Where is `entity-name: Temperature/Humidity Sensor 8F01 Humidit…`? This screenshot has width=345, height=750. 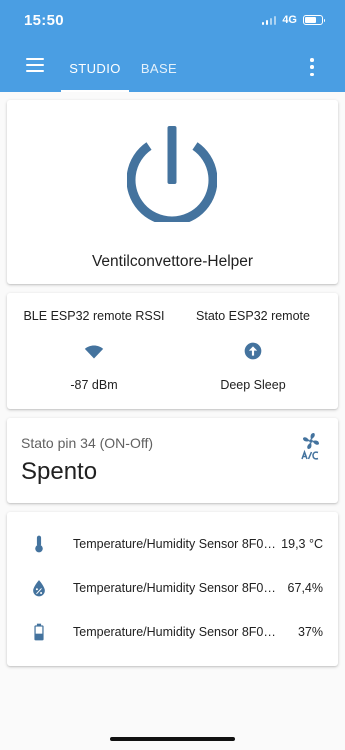
entity-name: Temperature/Humidity Sensor 8F01 Humidit… is located at coordinates (176, 588).